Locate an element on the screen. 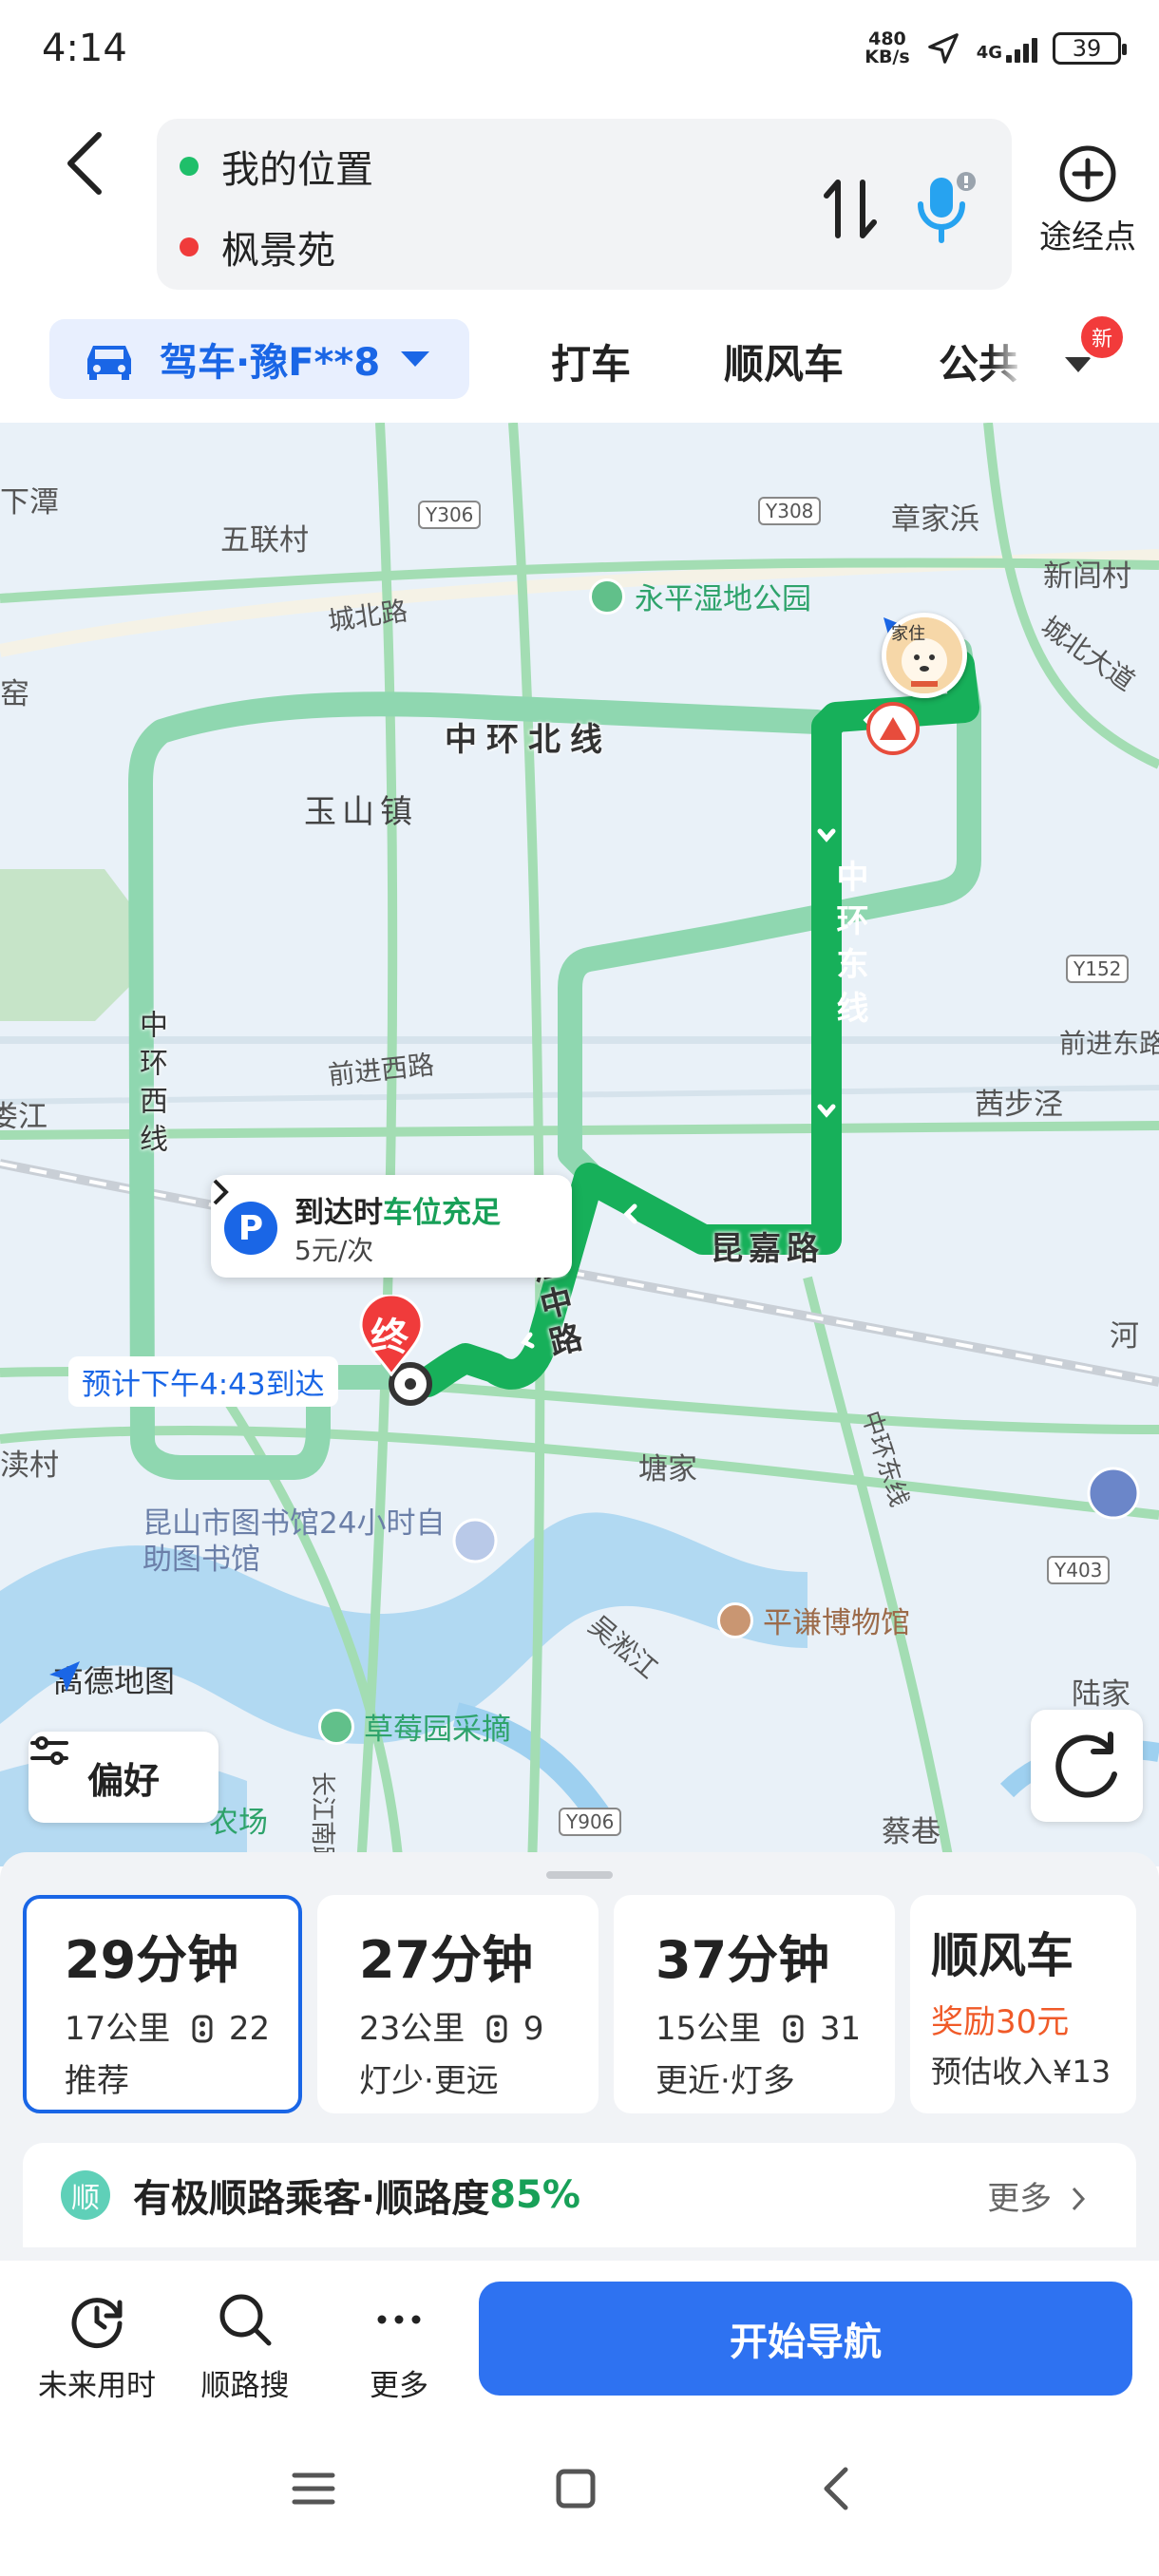  shunlu-percent: 85% is located at coordinates (534, 2195).